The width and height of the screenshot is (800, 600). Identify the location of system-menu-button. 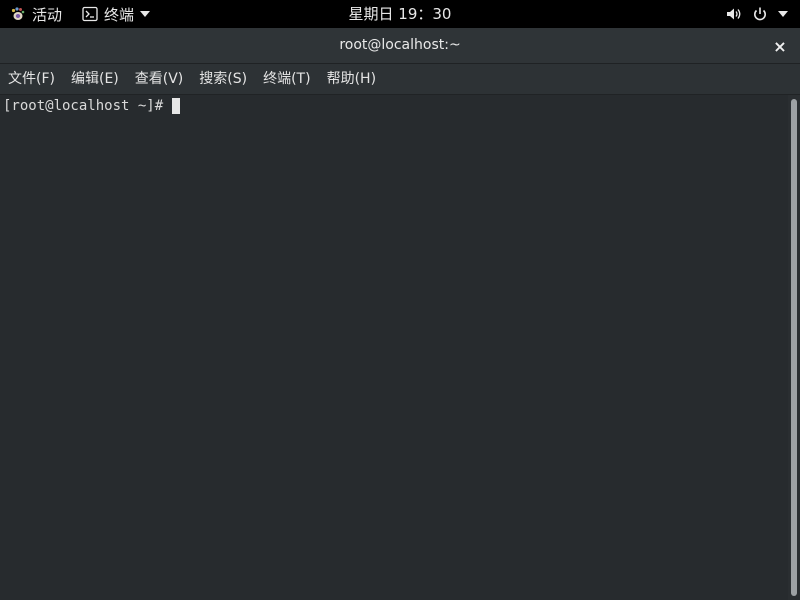
(757, 14).